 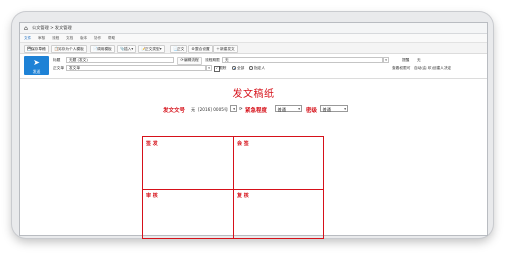 I want to click on refresh-icon: ⟳, so click(x=241, y=108).